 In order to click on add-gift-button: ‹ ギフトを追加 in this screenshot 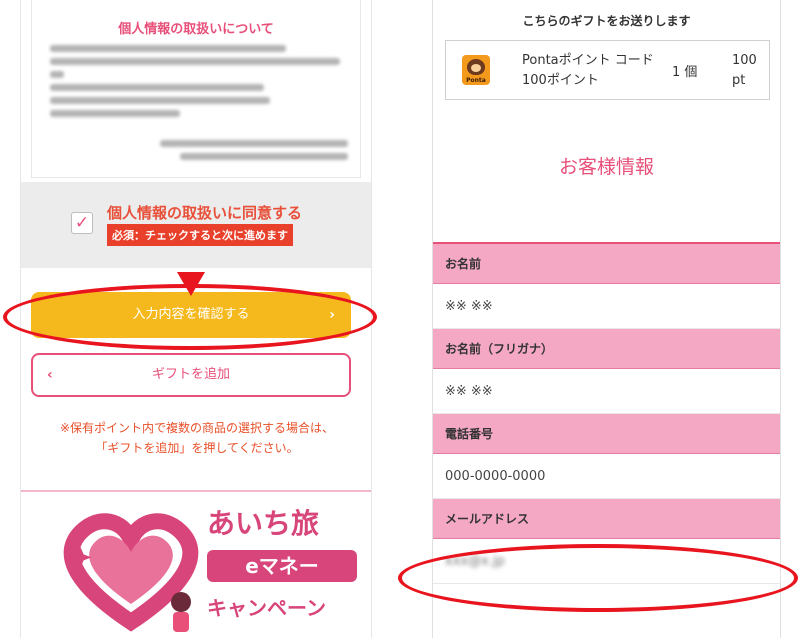, I will do `click(191, 375)`.